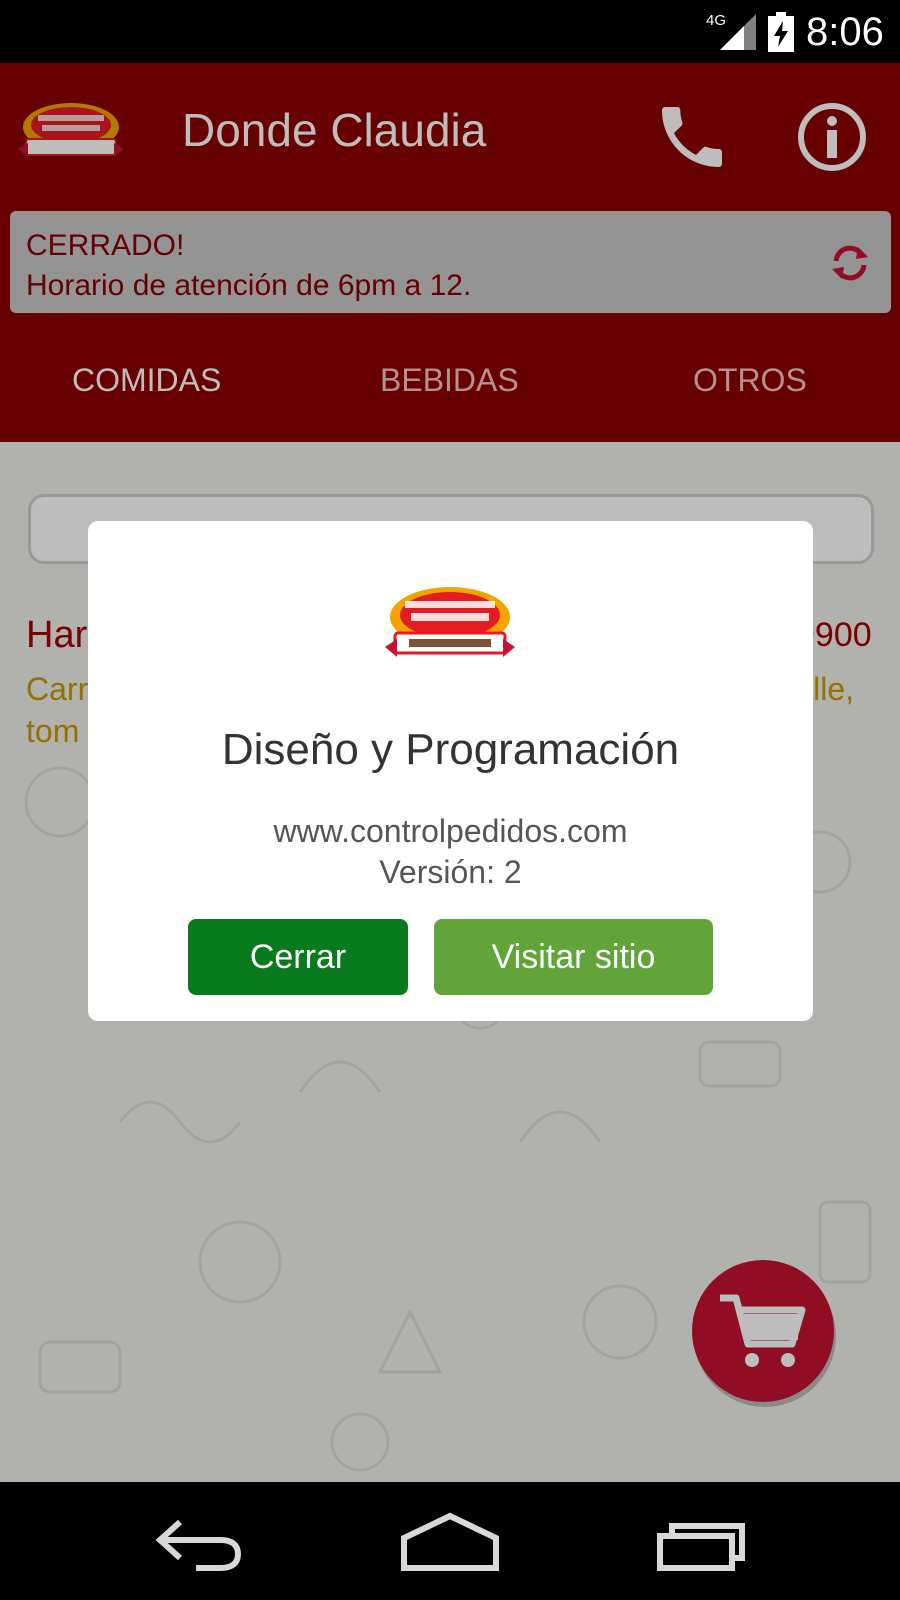  I want to click on clock: 8:06, so click(845, 32).